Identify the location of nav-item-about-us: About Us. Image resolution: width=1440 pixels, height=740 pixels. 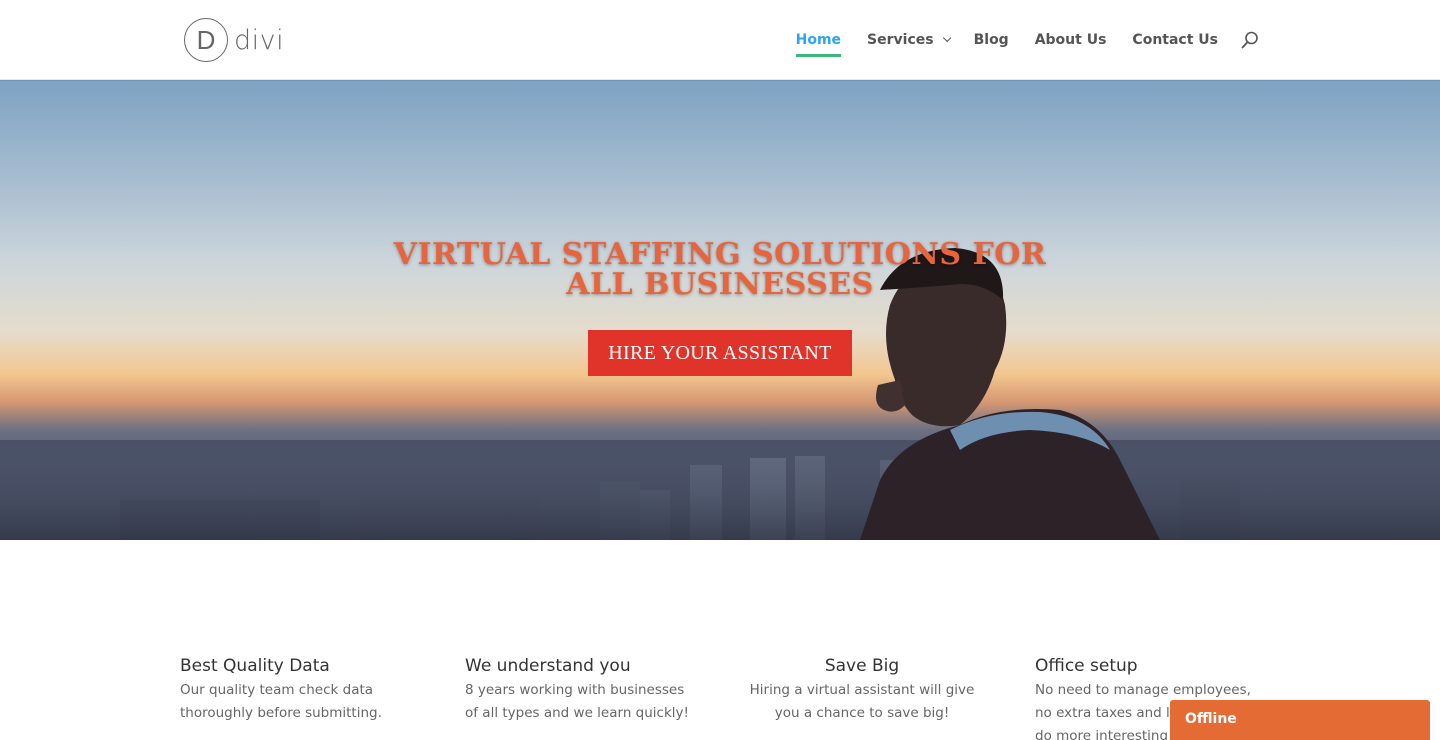
(1071, 40).